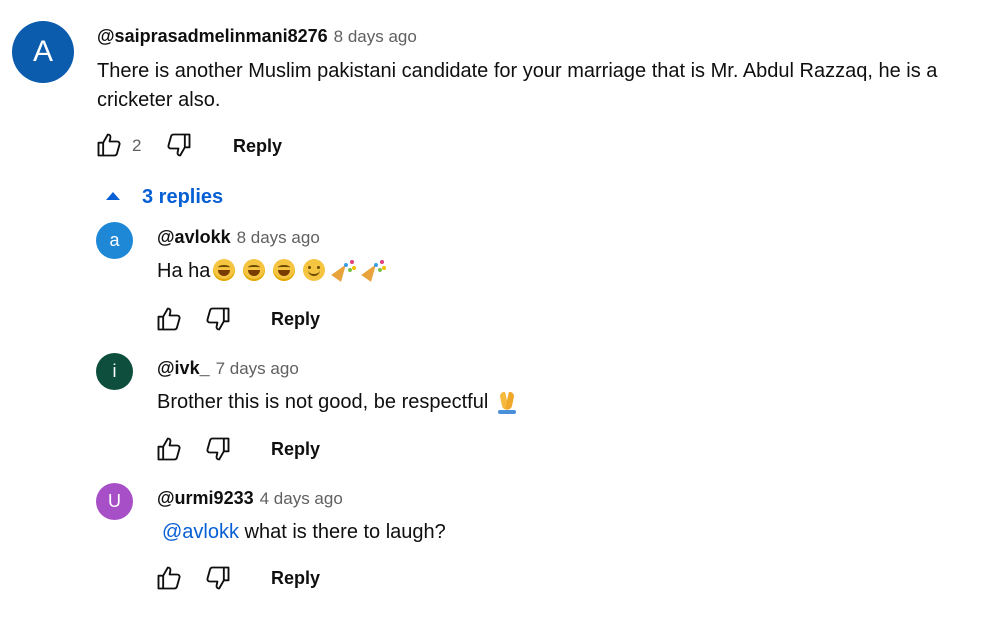 This screenshot has height=634, width=1004. What do you see at coordinates (257, 368) in the screenshot?
I see `reply-time: 7 days ago` at bounding box center [257, 368].